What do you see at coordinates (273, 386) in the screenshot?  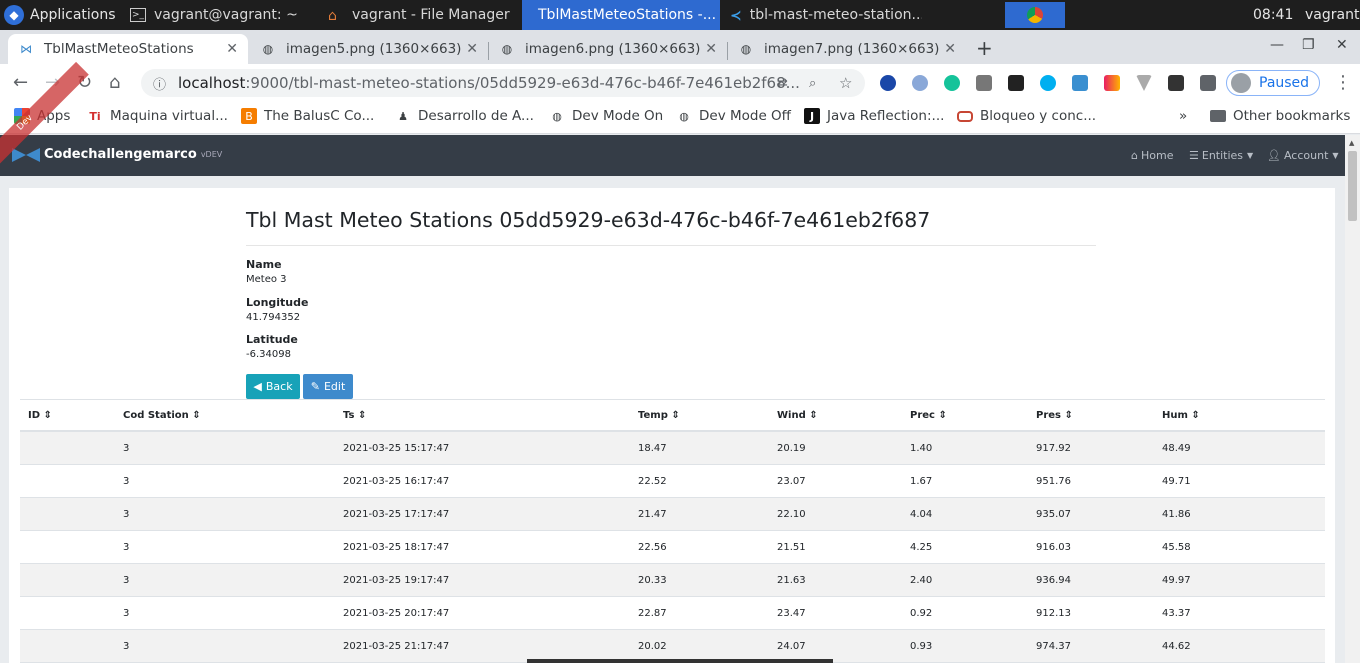 I see `back-button: ◀ Back` at bounding box center [273, 386].